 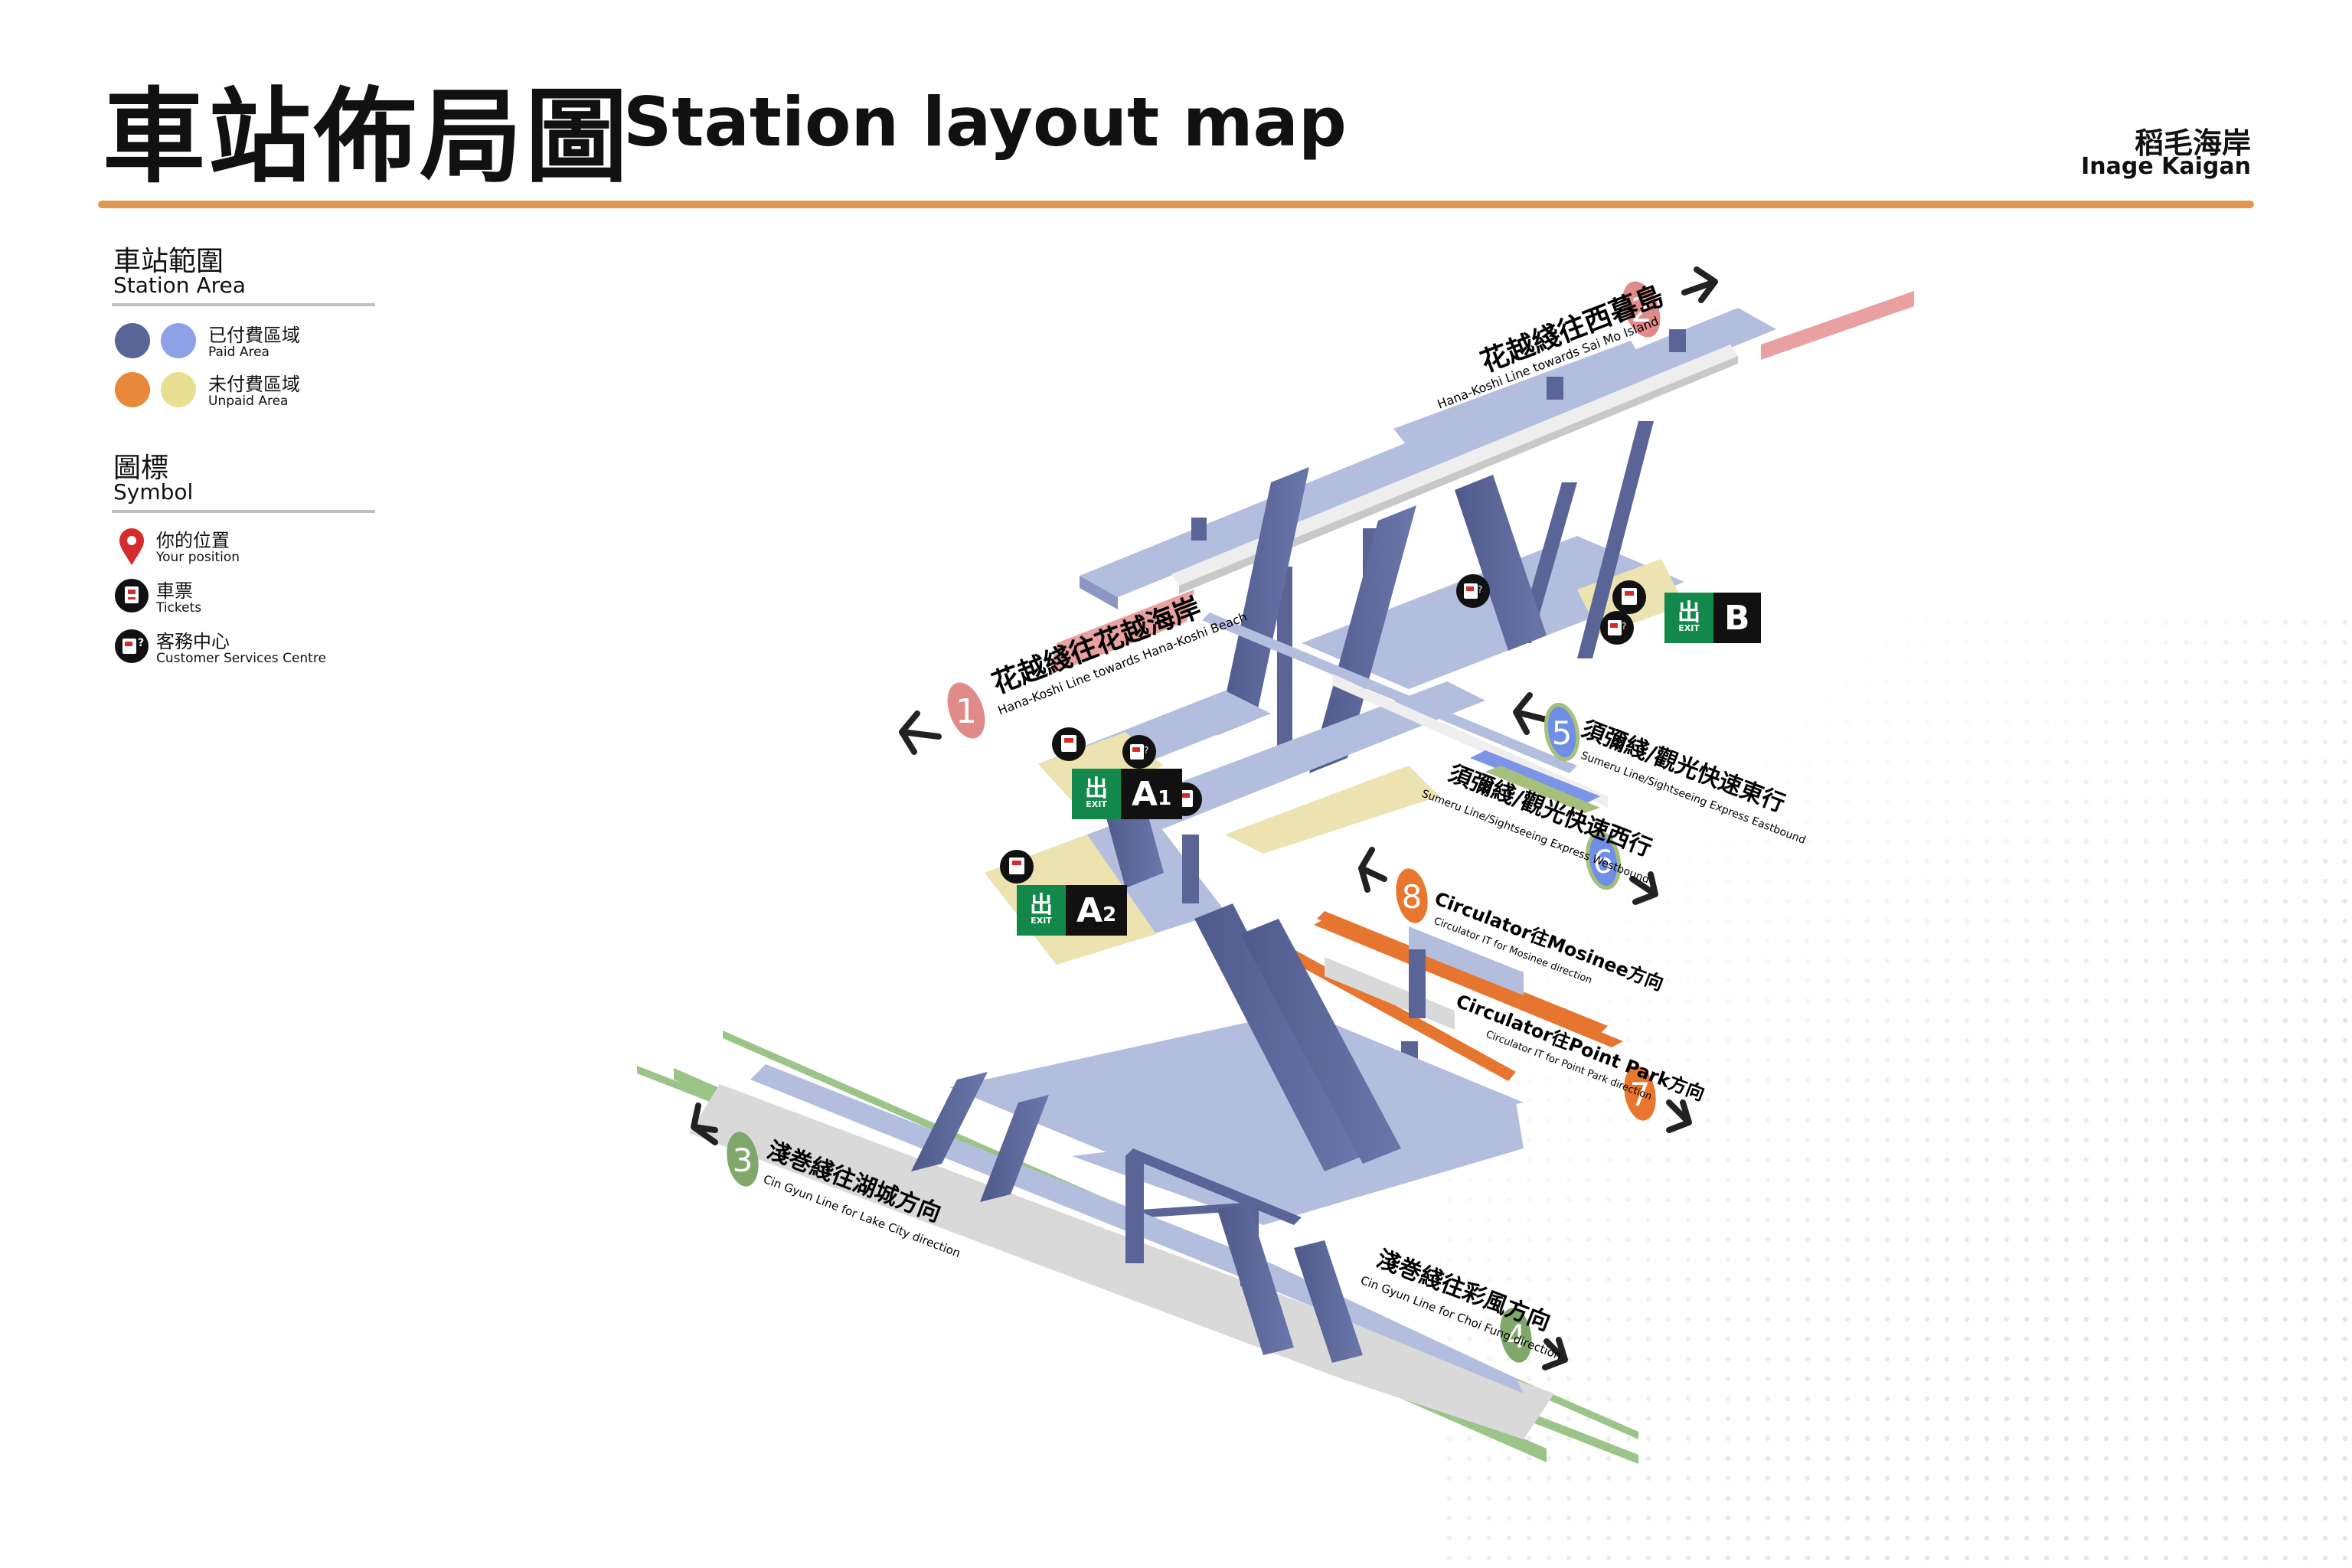 I want to click on exit-sign-b: 出 EXIT B, so click(x=1712, y=618).